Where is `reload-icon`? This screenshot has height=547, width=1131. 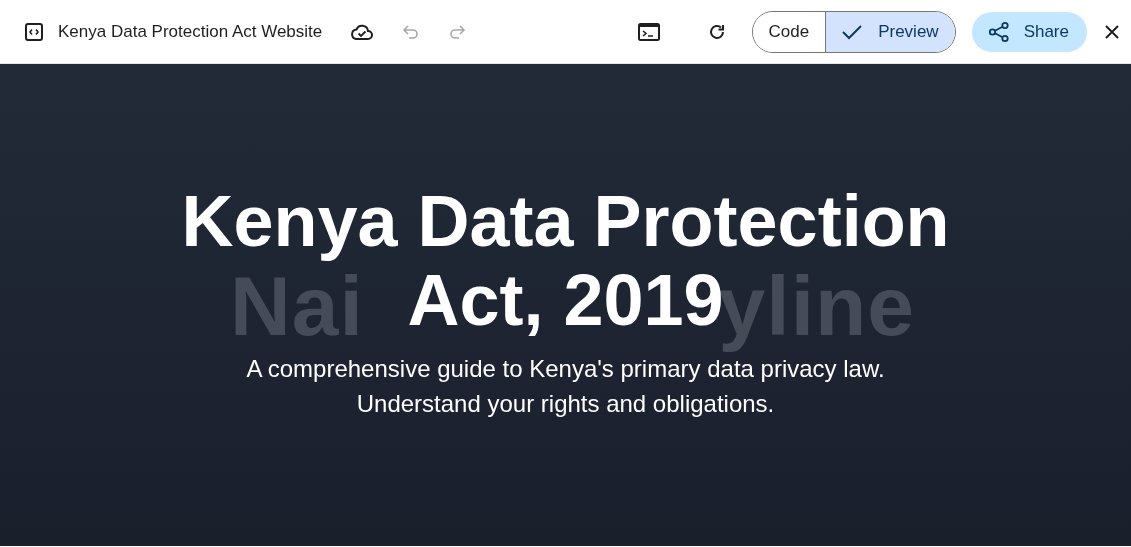 reload-icon is located at coordinates (716, 31).